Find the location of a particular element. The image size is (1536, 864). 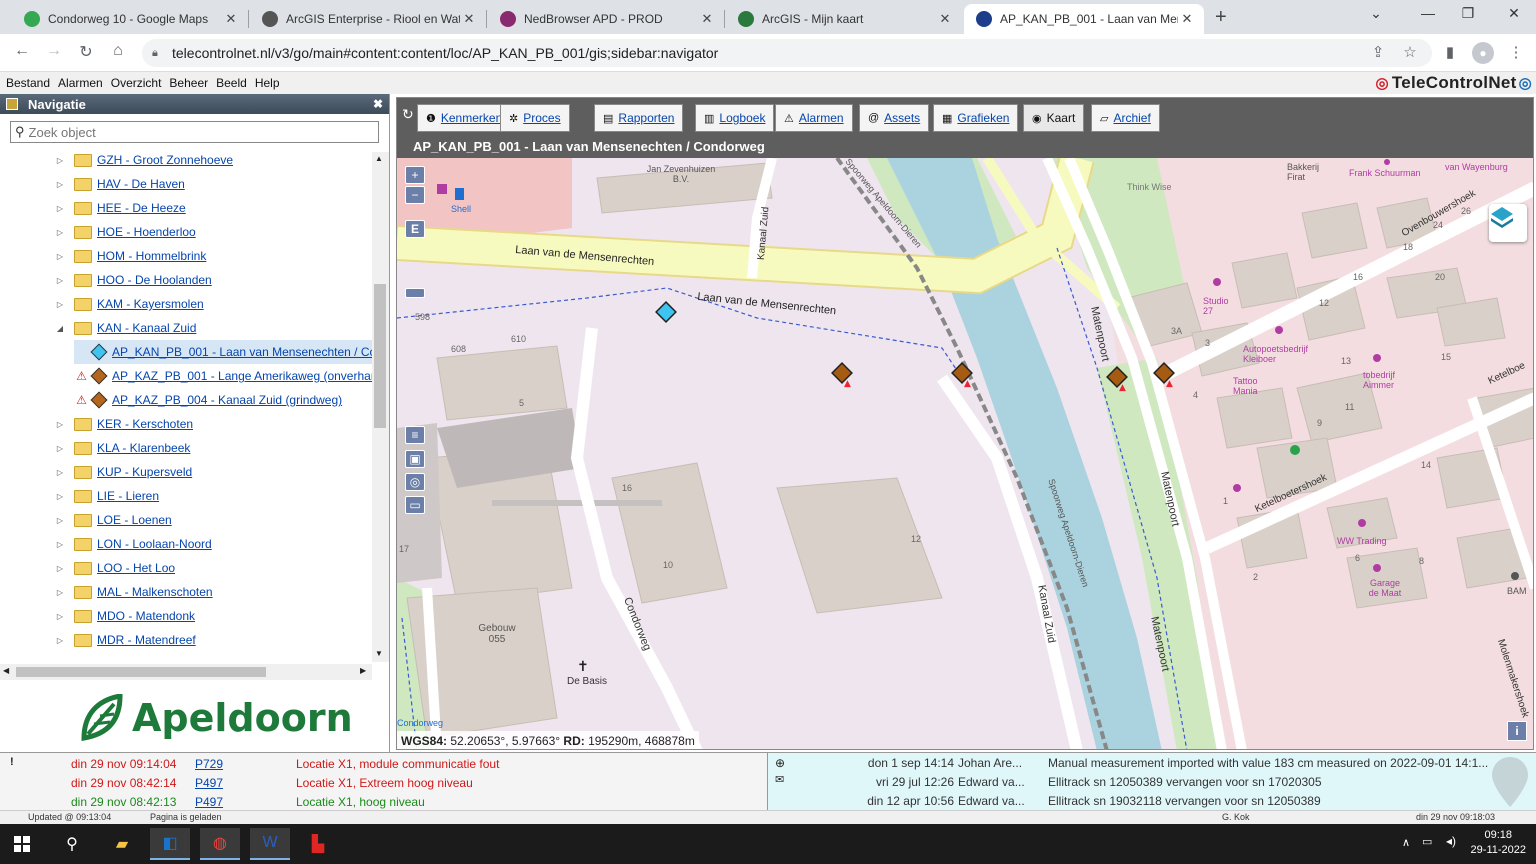

zoom-out-button: − is located at coordinates (415, 195).